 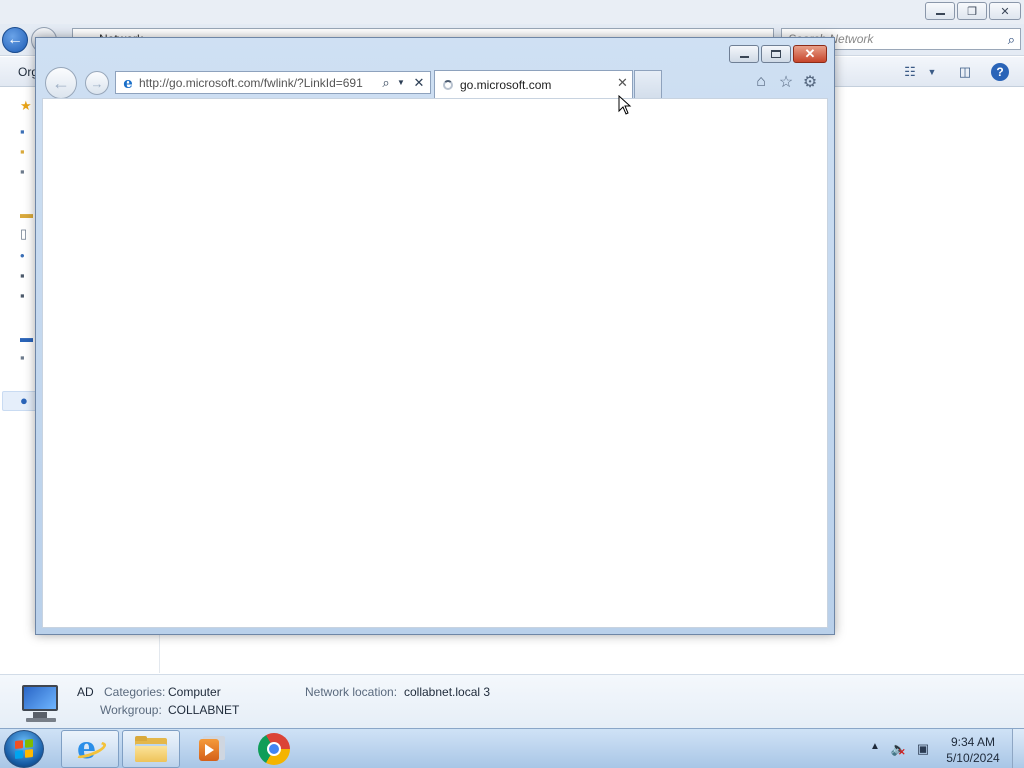 I want to click on stop-icon: ✕, so click(x=419, y=82).